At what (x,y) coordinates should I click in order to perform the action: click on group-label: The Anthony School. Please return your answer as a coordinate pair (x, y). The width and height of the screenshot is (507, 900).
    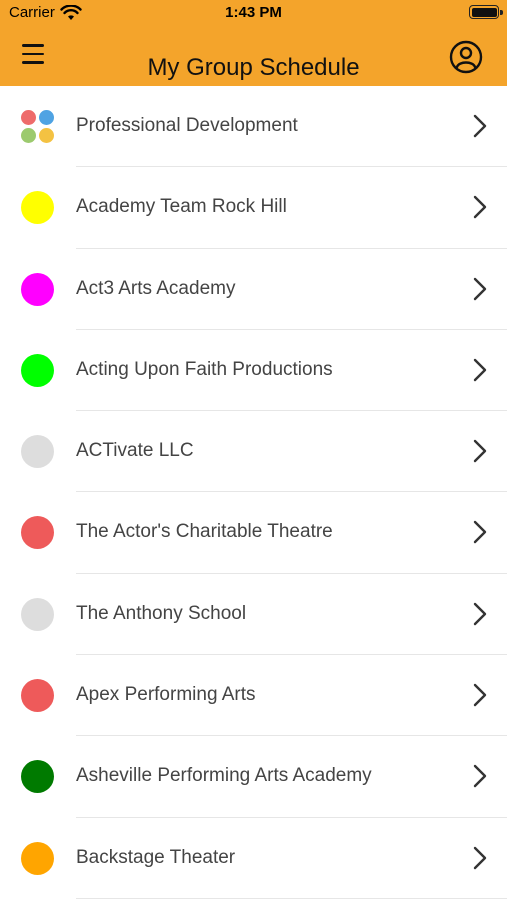
    Looking at the image, I should click on (161, 613).